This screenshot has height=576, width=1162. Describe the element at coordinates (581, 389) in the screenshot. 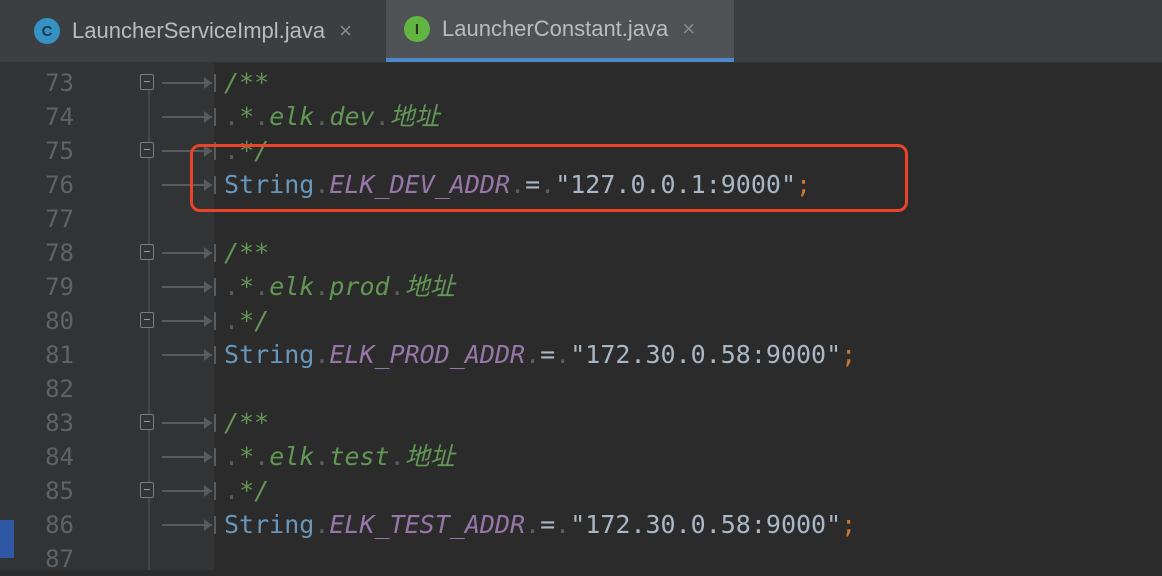

I see `code-line: 82` at that location.